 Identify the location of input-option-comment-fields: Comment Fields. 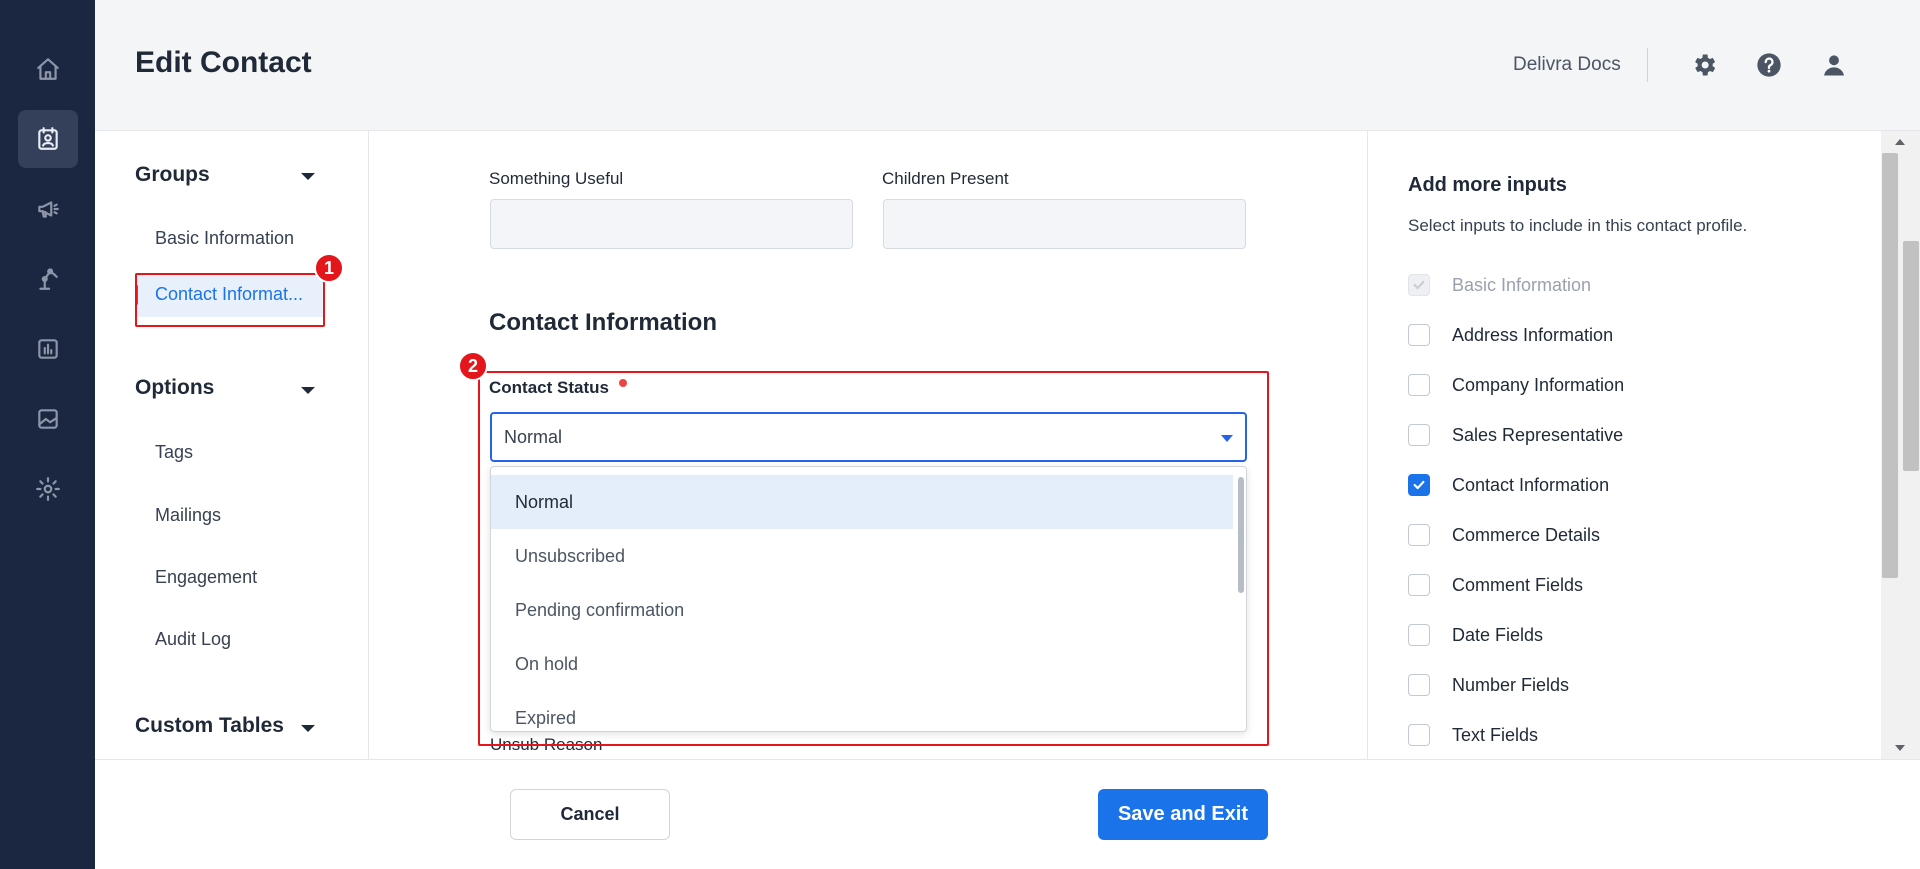
(1495, 585).